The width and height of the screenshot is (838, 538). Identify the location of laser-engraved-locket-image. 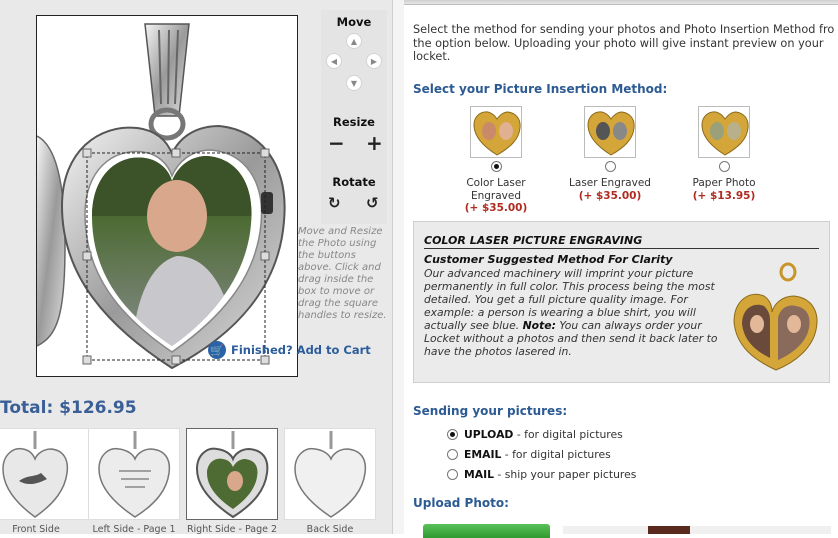
(610, 132).